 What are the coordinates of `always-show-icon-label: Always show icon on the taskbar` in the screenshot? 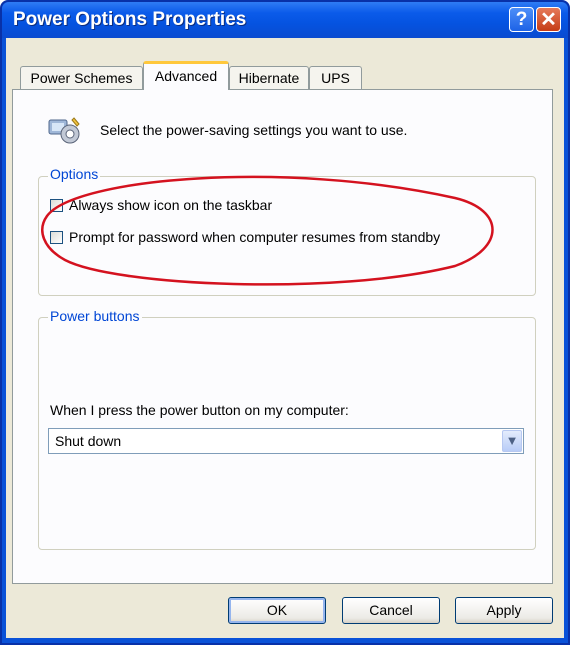 It's located at (170, 205).